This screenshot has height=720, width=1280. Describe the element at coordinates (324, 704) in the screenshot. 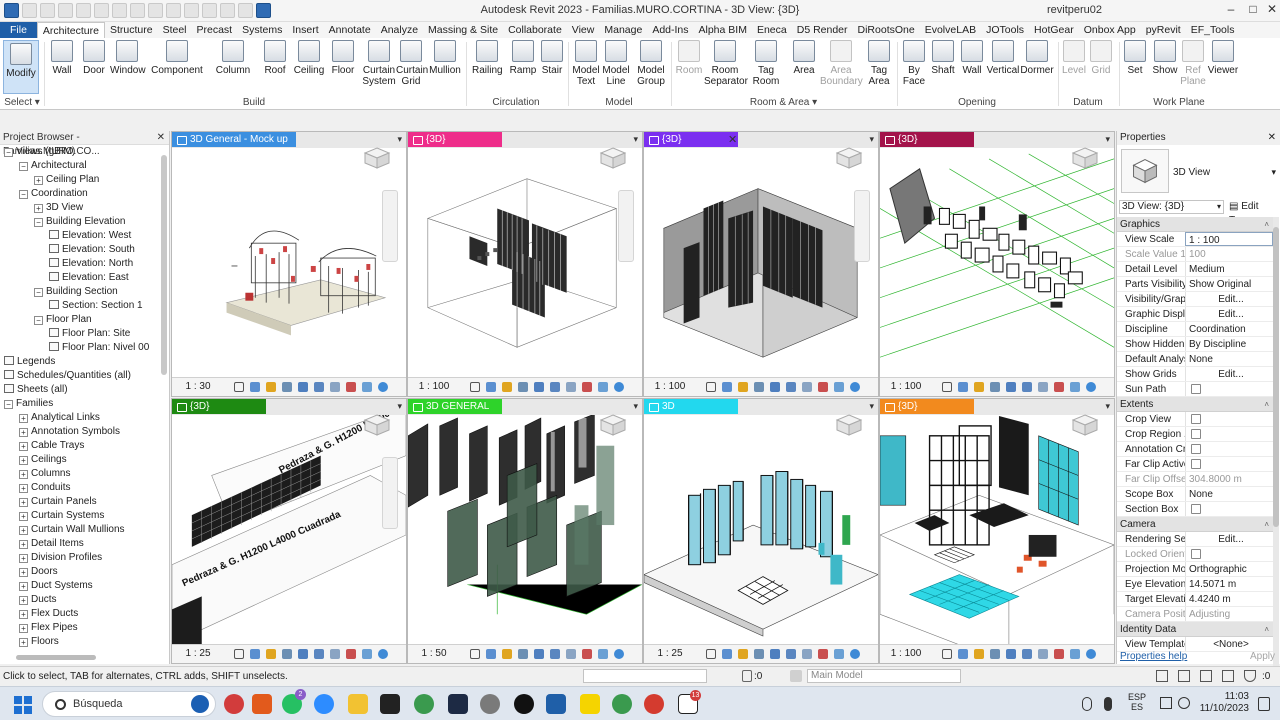

I see `zoom-icon` at that location.